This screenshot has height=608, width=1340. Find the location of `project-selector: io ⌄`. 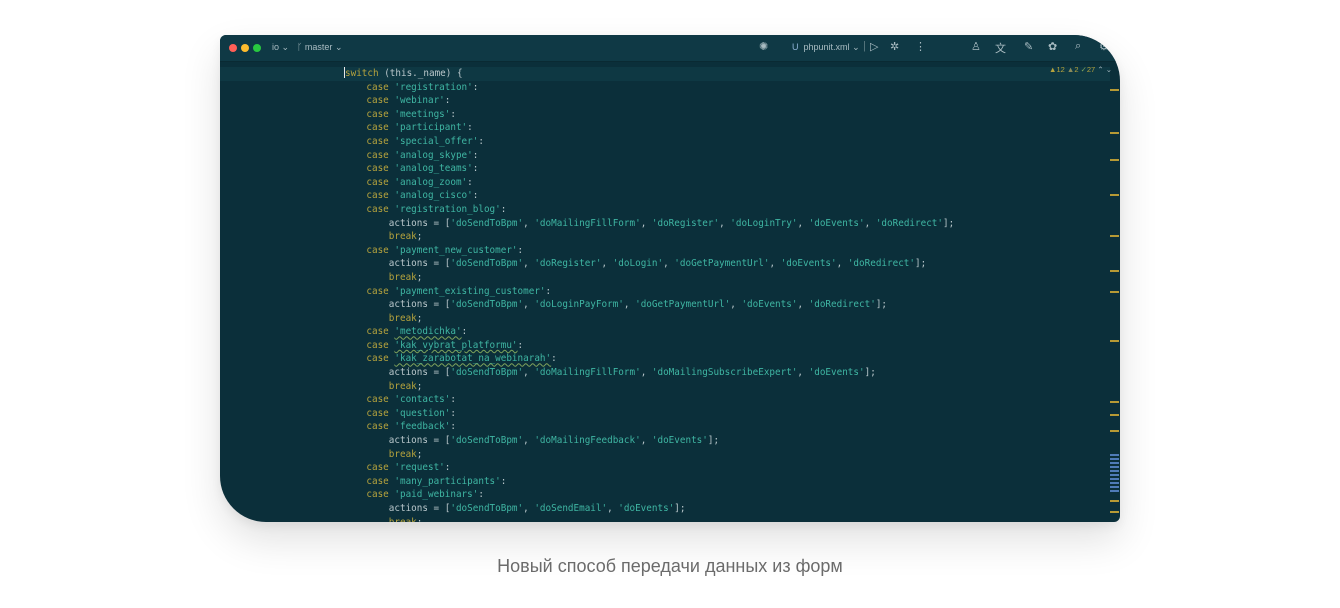

project-selector: io ⌄ is located at coordinates (280, 47).